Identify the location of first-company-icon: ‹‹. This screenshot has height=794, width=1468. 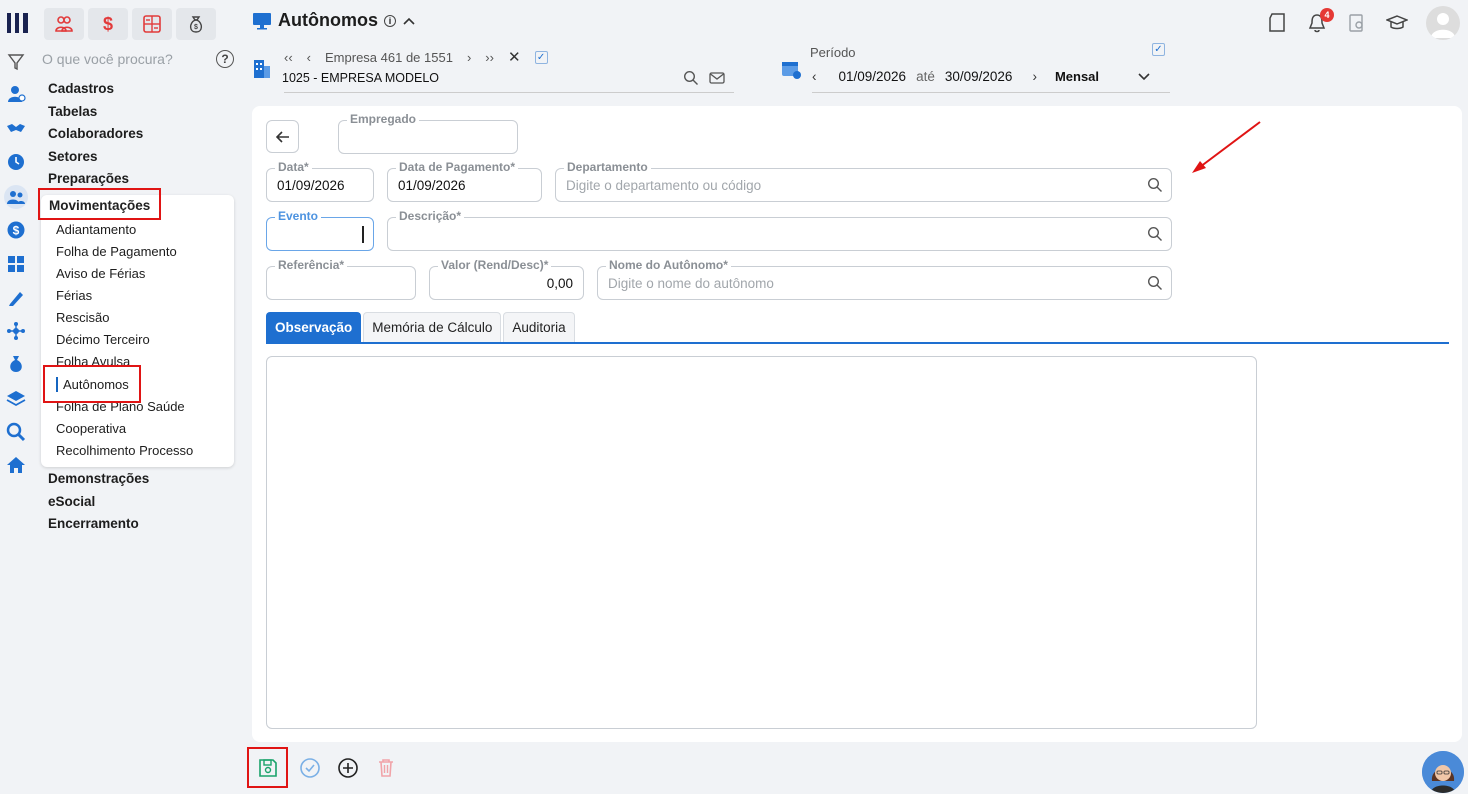
(288, 57).